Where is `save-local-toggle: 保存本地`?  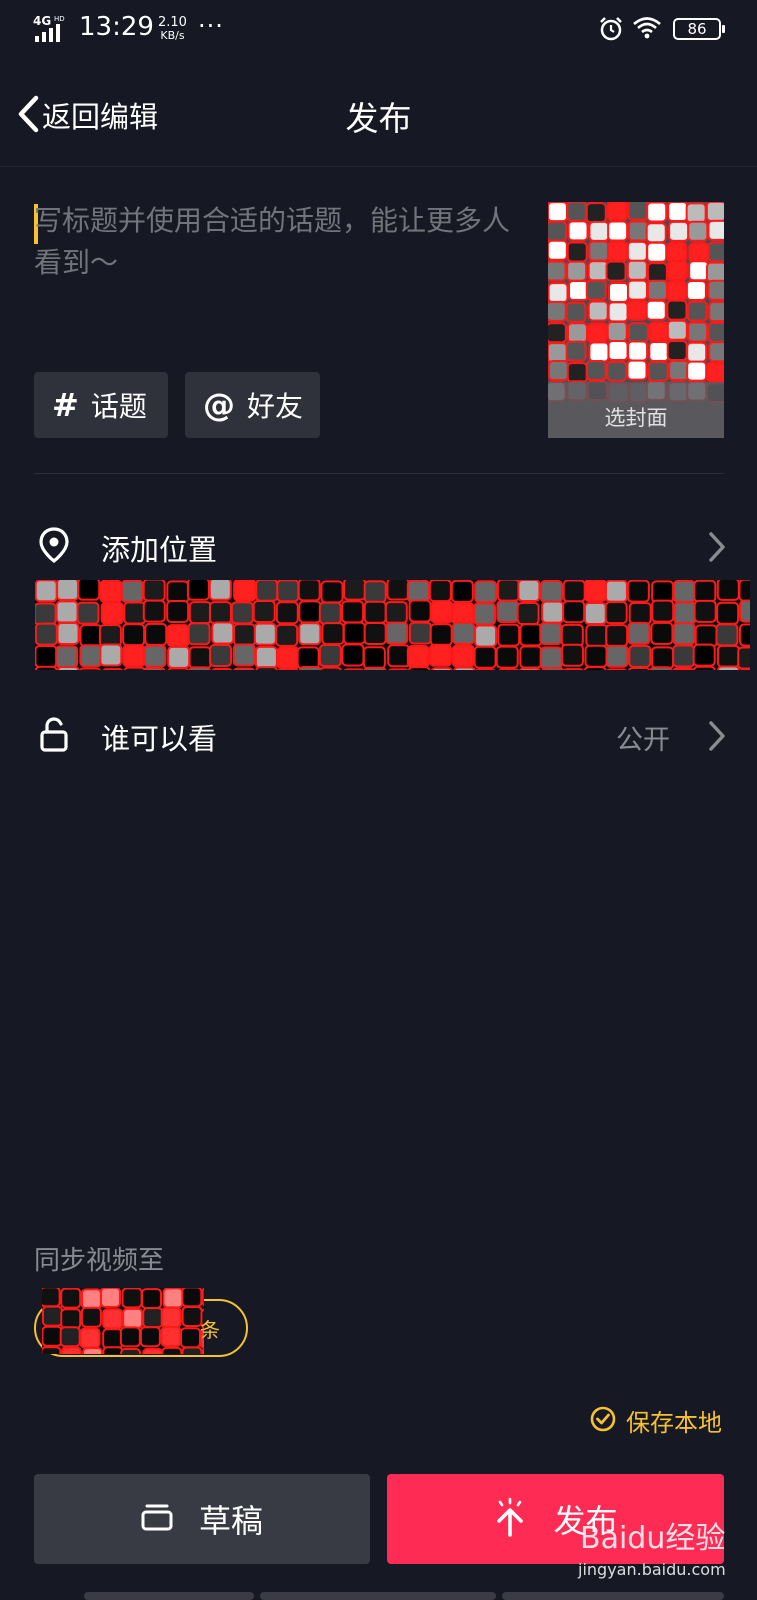
save-local-toggle: 保存本地 is located at coordinates (656, 1420).